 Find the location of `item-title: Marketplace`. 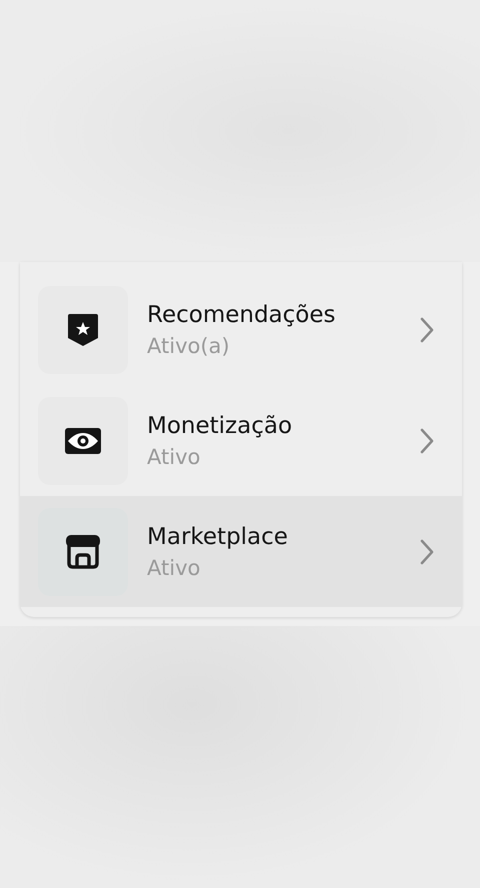

item-title: Marketplace is located at coordinates (218, 537).